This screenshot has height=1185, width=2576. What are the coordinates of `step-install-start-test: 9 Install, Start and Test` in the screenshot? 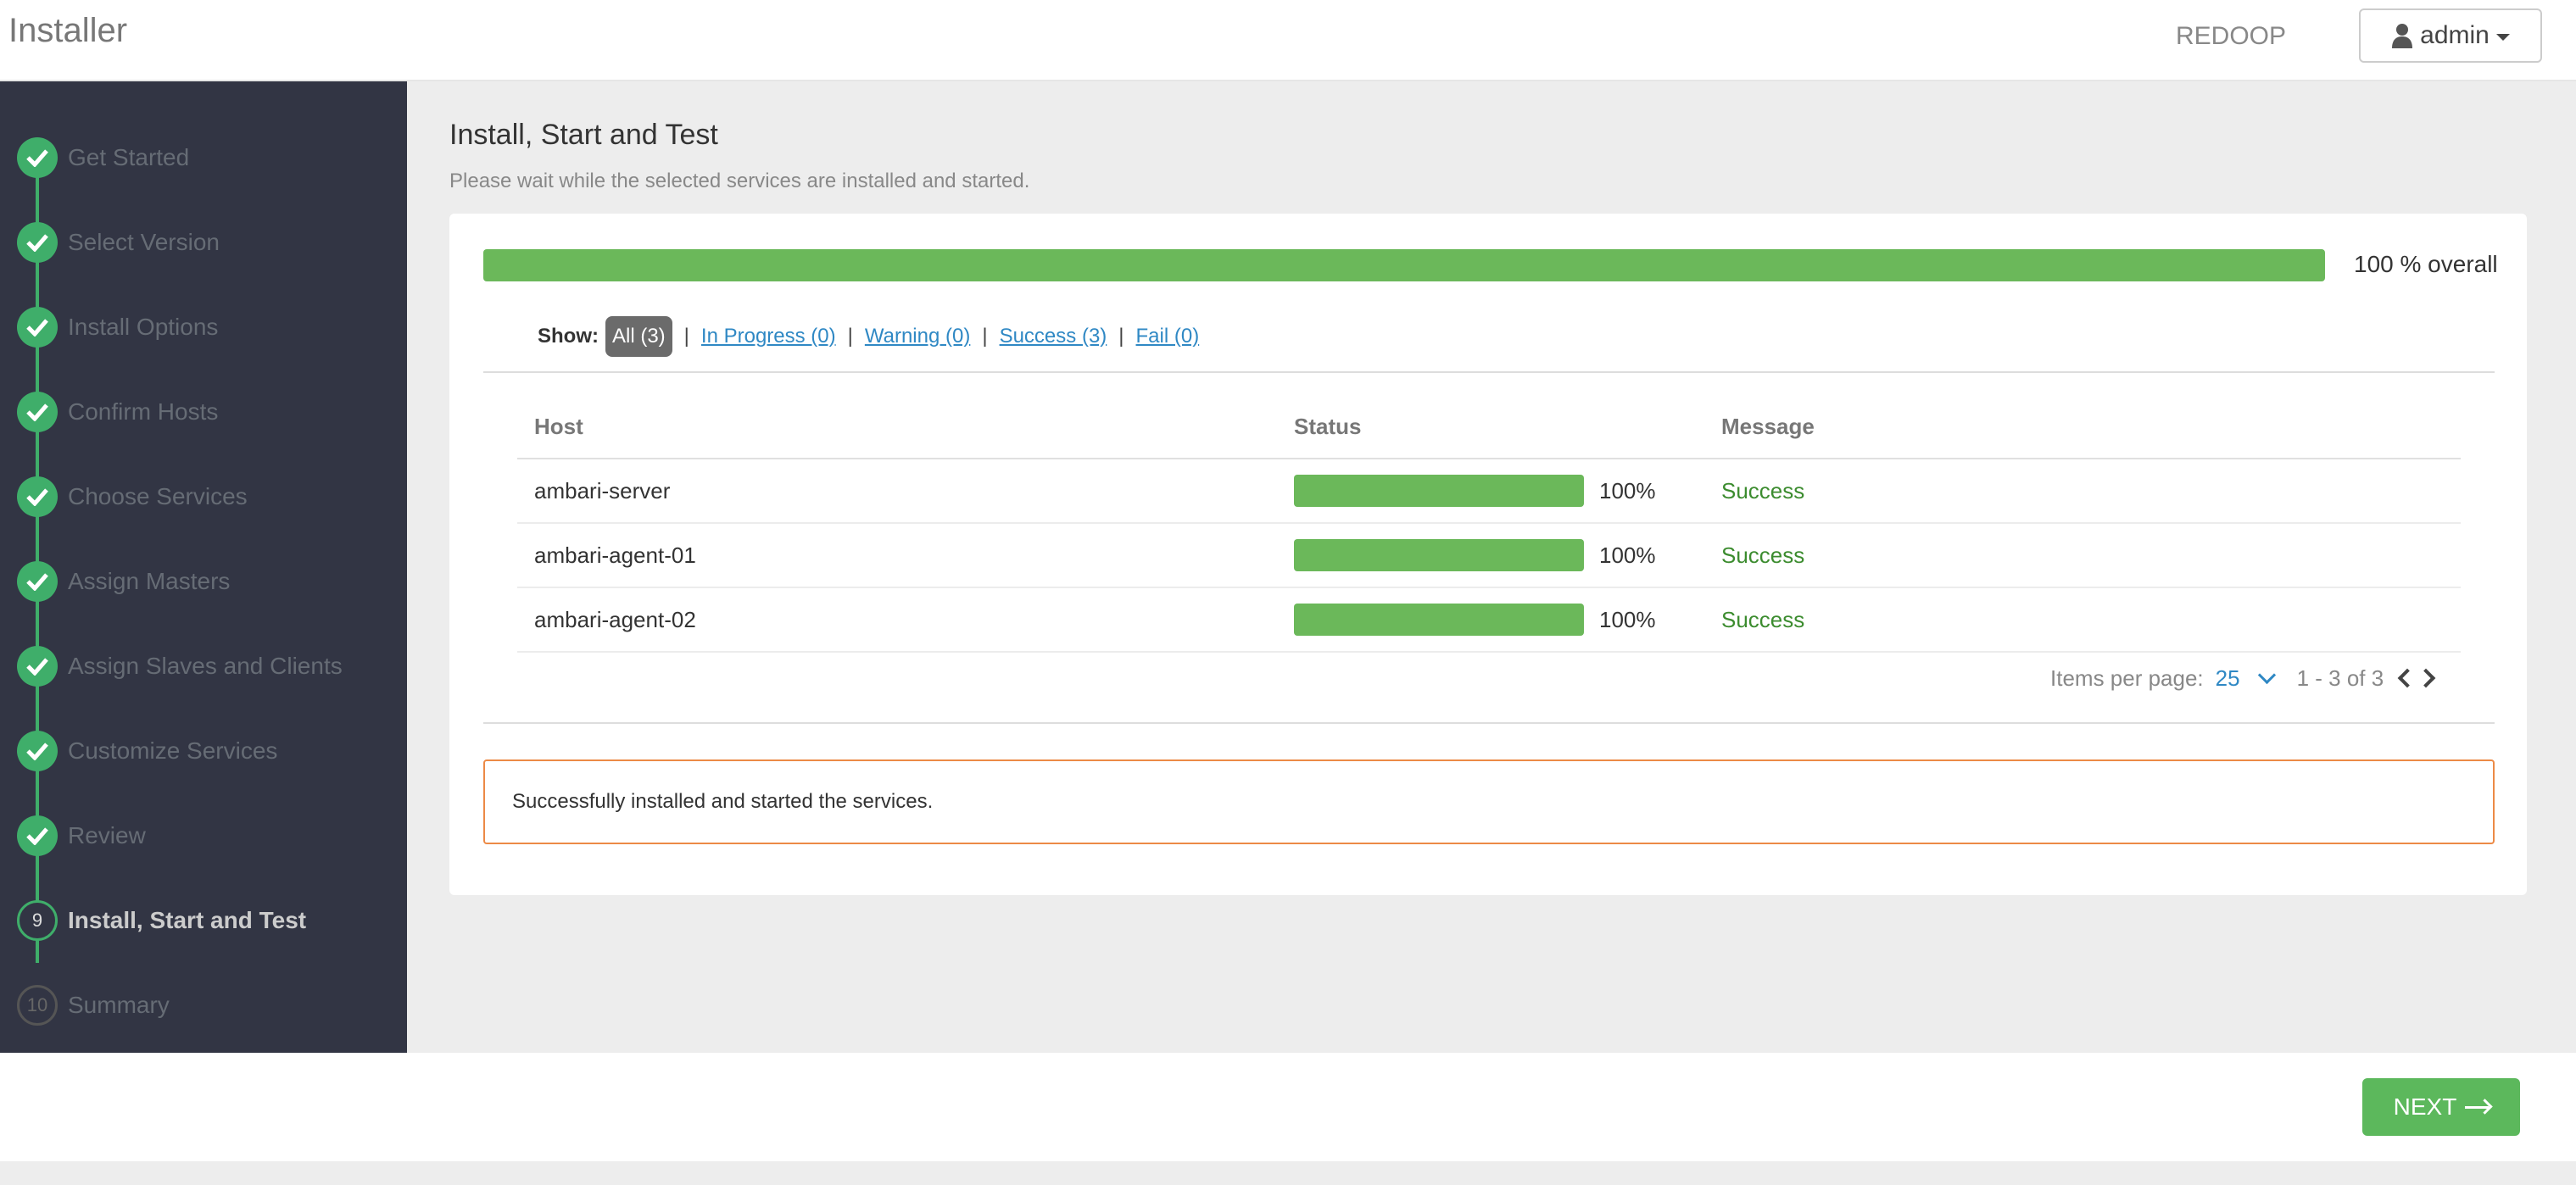 It's located at (203, 920).